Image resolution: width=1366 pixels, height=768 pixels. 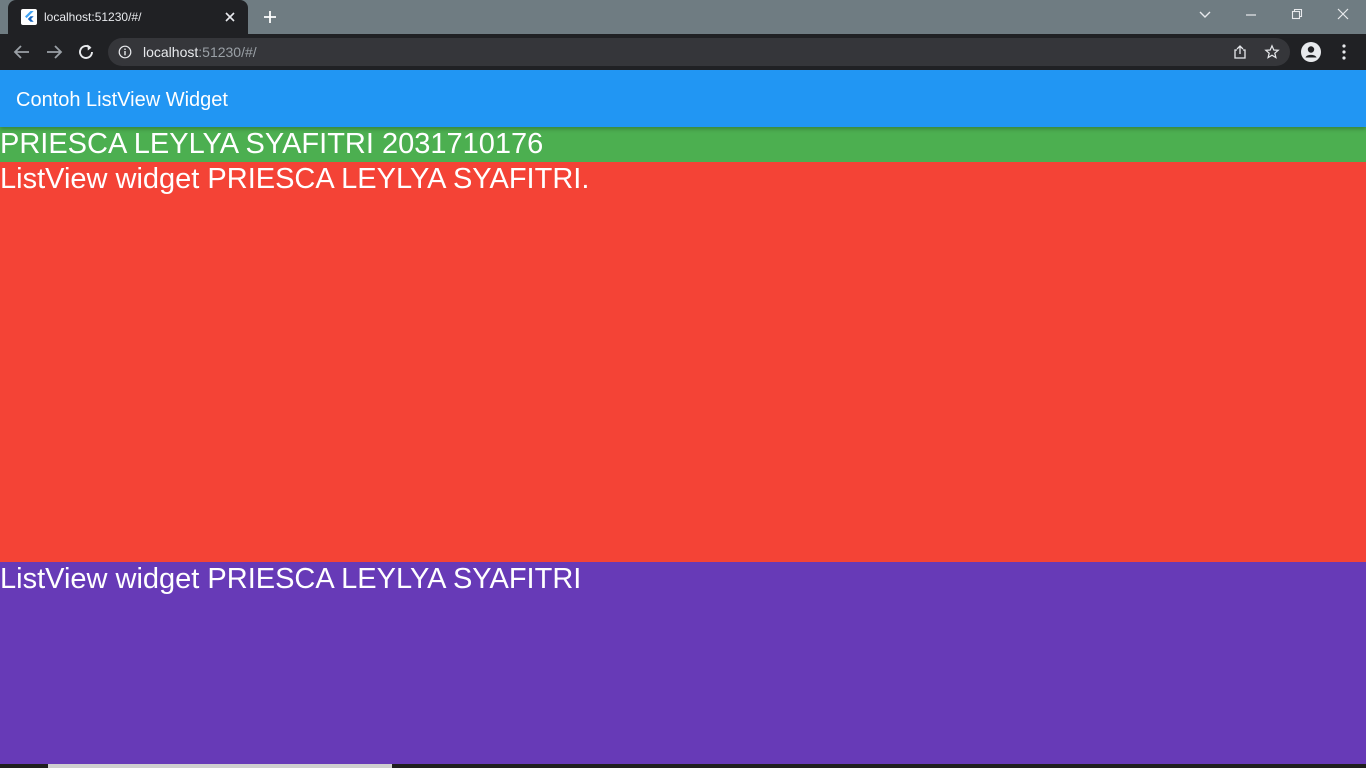 What do you see at coordinates (683, 98) in the screenshot?
I see `app-bar: Contoh ListView Widget` at bounding box center [683, 98].